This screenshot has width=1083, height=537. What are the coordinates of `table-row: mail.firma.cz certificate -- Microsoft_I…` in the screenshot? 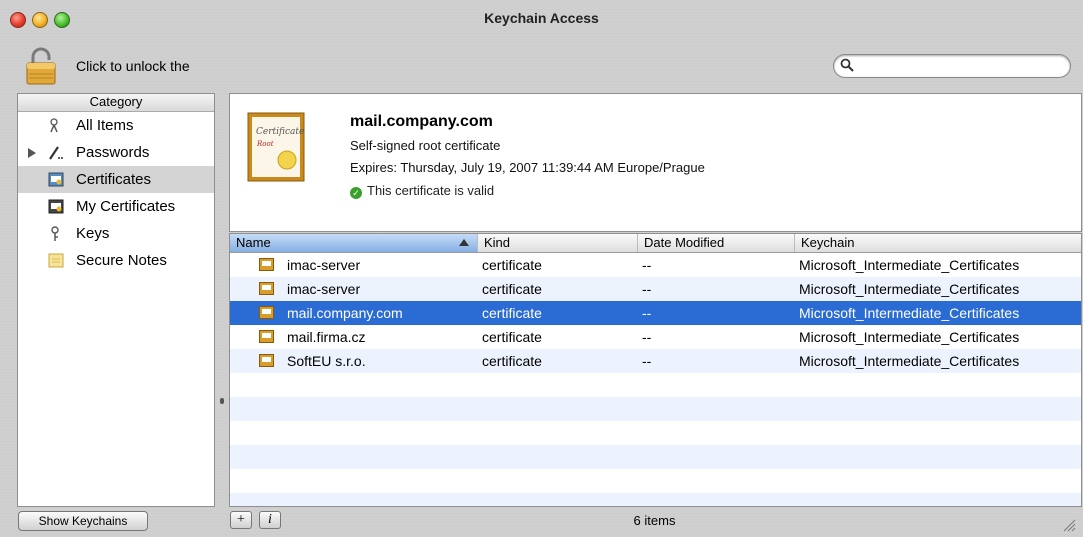 It's located at (655, 337).